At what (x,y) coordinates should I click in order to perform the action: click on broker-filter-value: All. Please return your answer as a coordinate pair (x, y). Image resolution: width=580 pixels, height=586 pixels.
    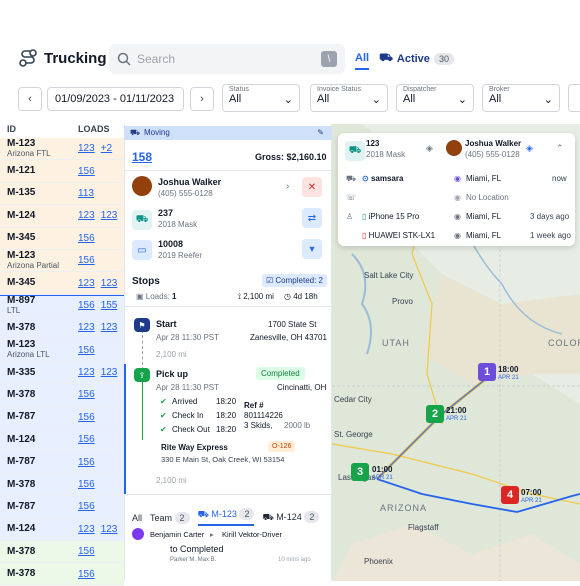
    Looking at the image, I should click on (495, 99).